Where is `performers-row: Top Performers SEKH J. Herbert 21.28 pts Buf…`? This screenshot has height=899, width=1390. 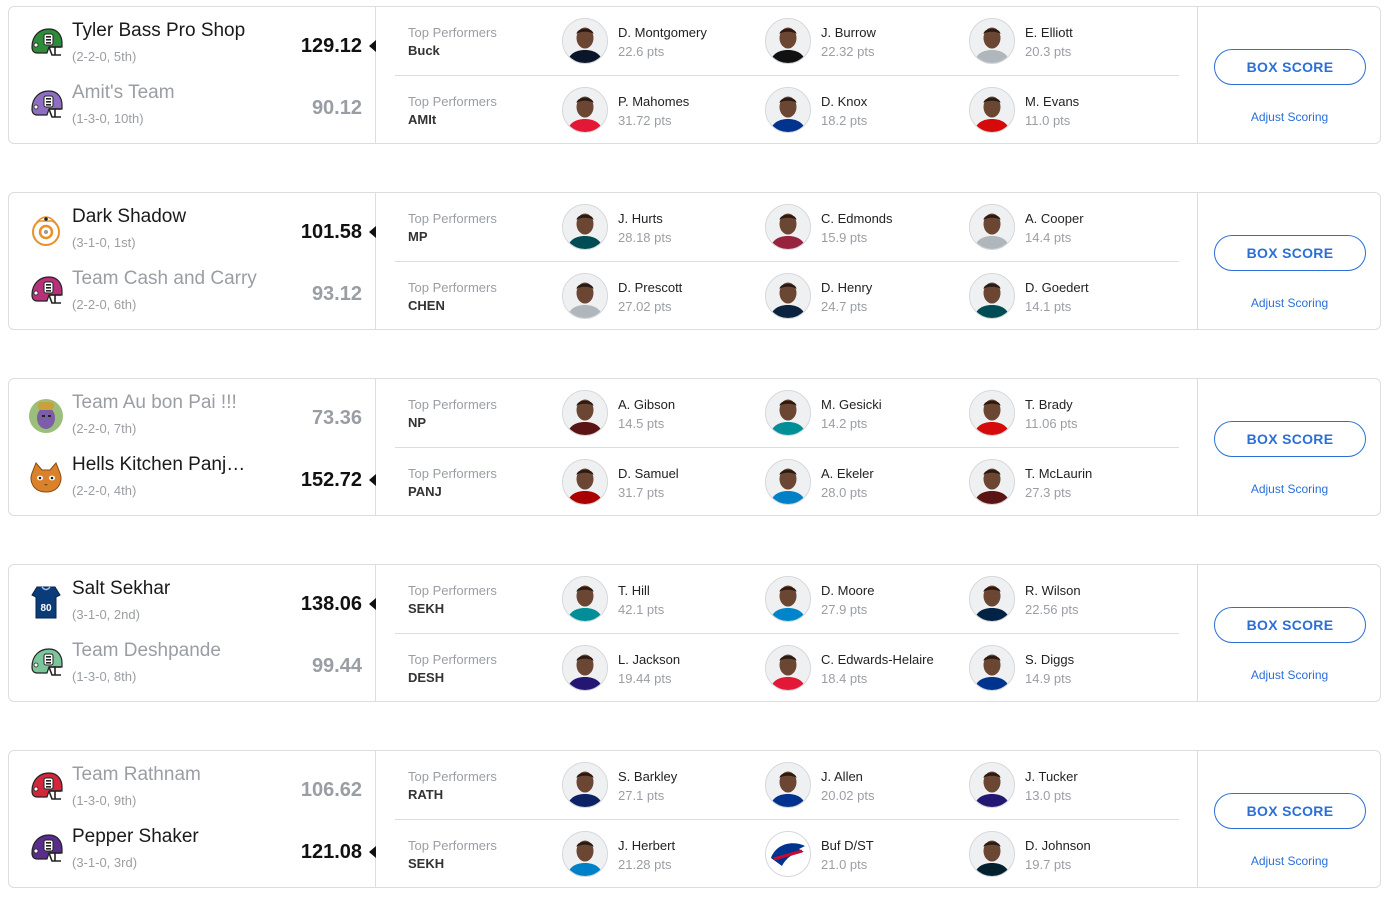 performers-row: Top Performers SEKH J. Herbert 21.28 pts Buf… is located at coordinates (787, 854).